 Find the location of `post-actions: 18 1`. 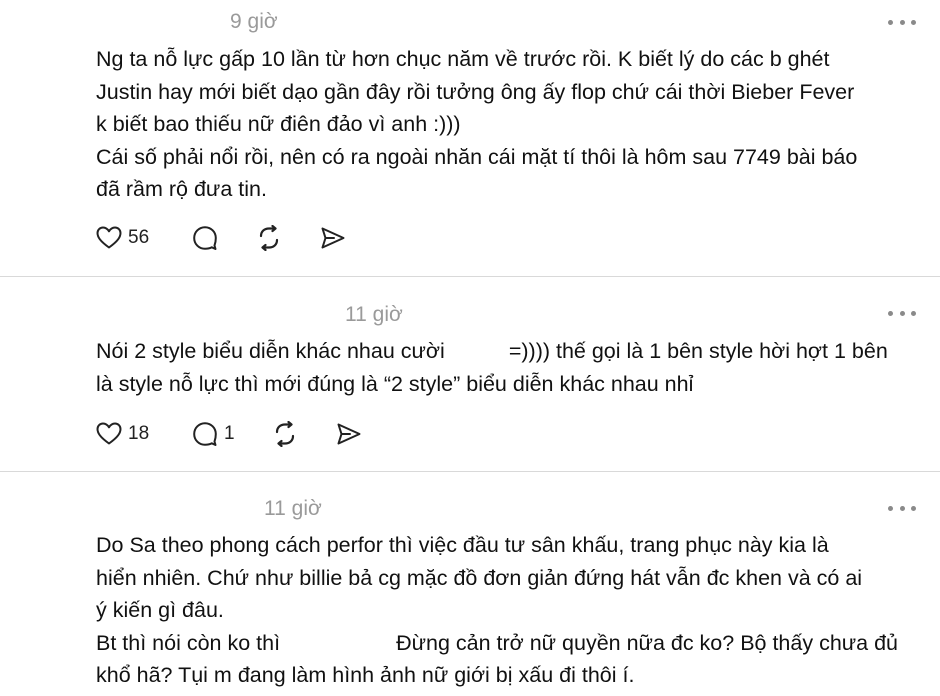

post-actions: 18 1 is located at coordinates (229, 434).